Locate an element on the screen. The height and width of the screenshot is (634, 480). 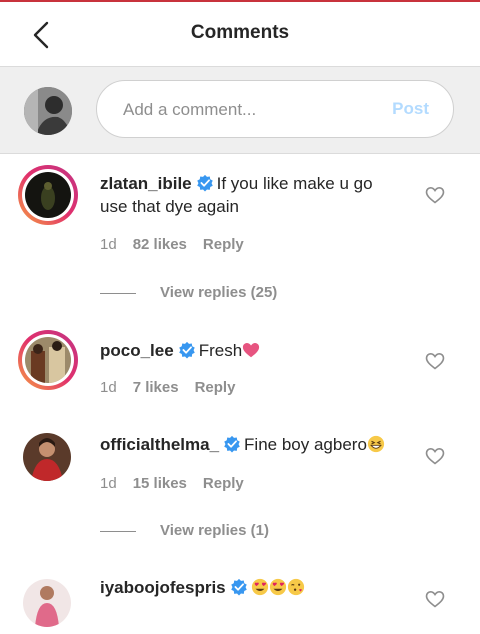
view-replies-button: View replies (1) is located at coordinates (184, 530).